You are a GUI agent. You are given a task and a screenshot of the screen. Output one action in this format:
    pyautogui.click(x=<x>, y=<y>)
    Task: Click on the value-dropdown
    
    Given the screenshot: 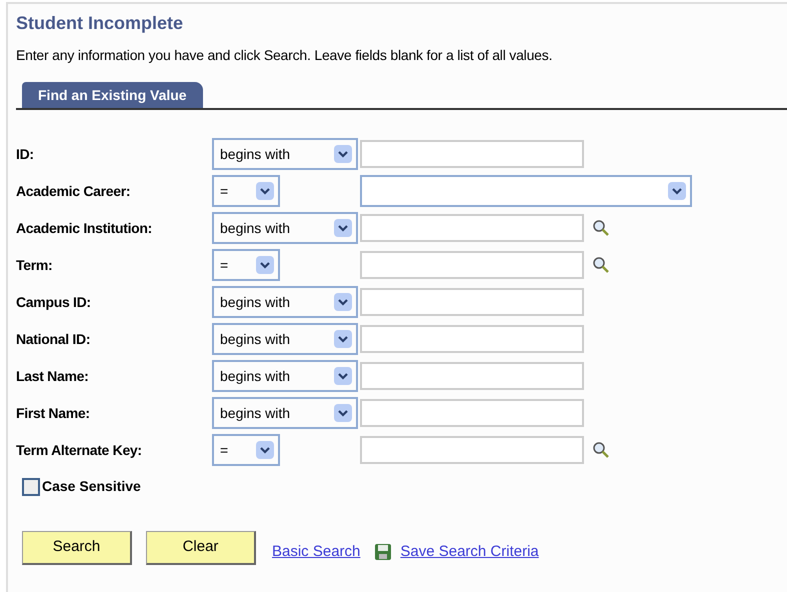 What is the action you would take?
    pyautogui.click(x=526, y=191)
    